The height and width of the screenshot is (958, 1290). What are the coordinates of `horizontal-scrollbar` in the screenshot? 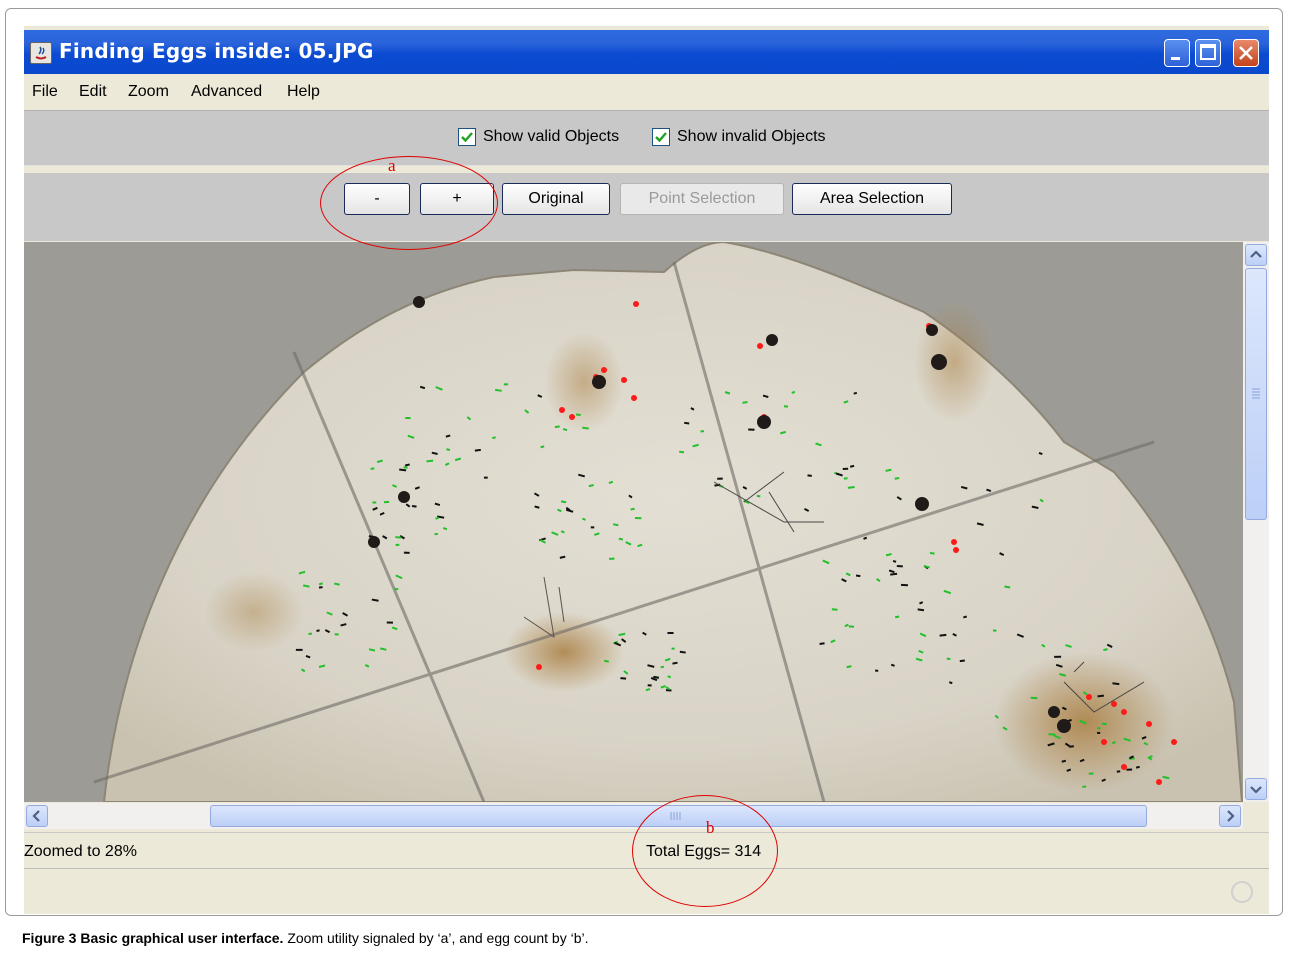 It's located at (633, 816).